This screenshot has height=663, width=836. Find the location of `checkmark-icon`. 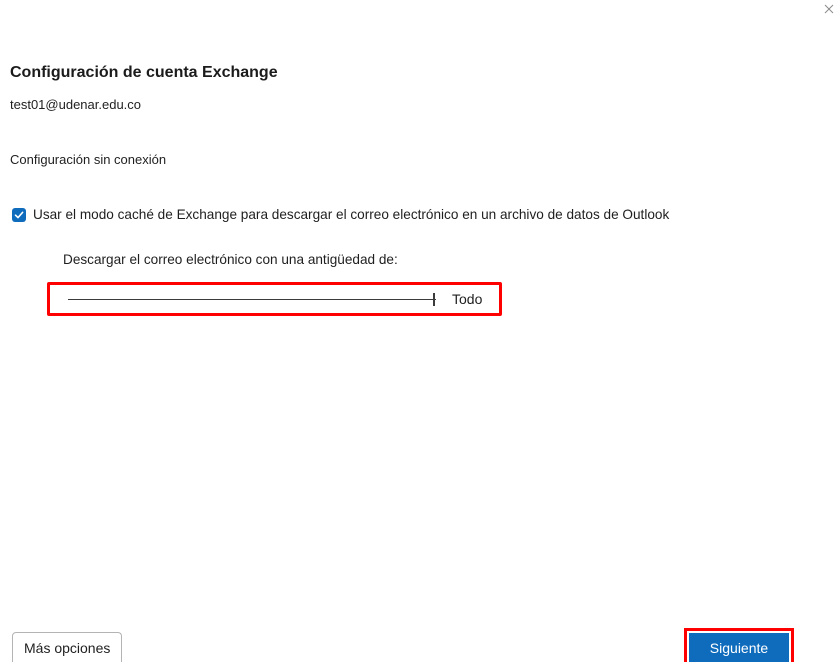

checkmark-icon is located at coordinates (19, 214).